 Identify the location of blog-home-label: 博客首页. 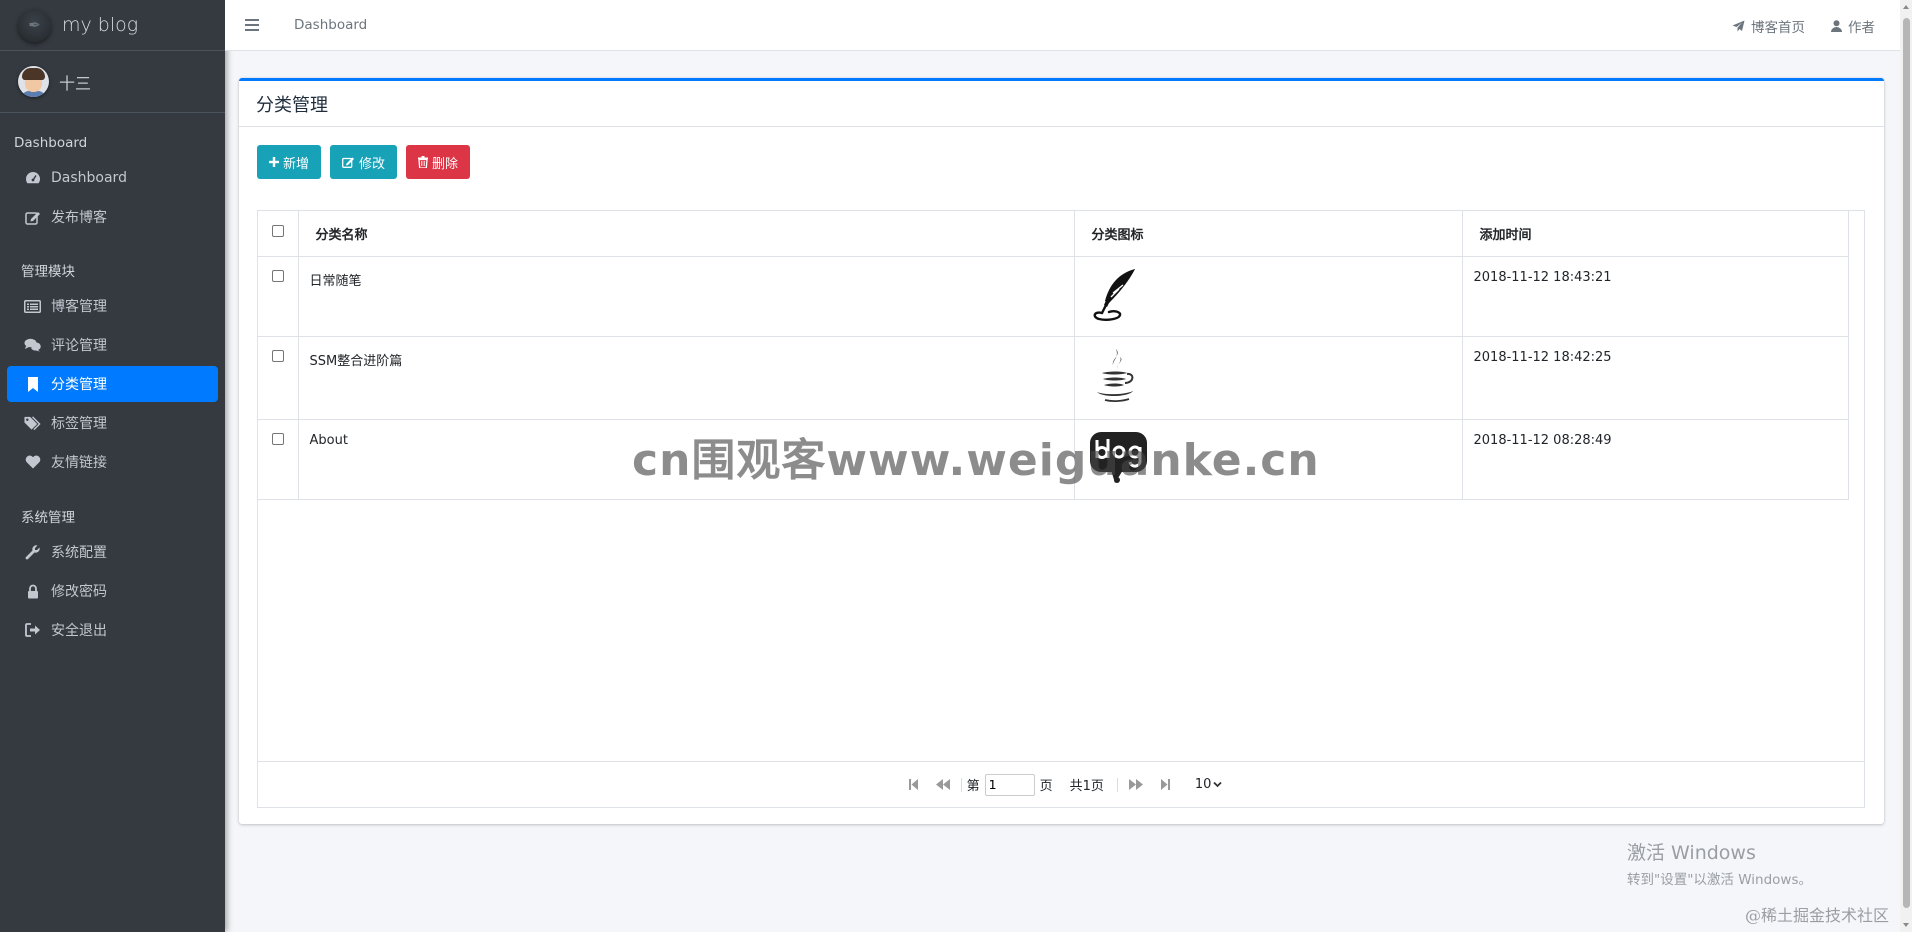
(1778, 27).